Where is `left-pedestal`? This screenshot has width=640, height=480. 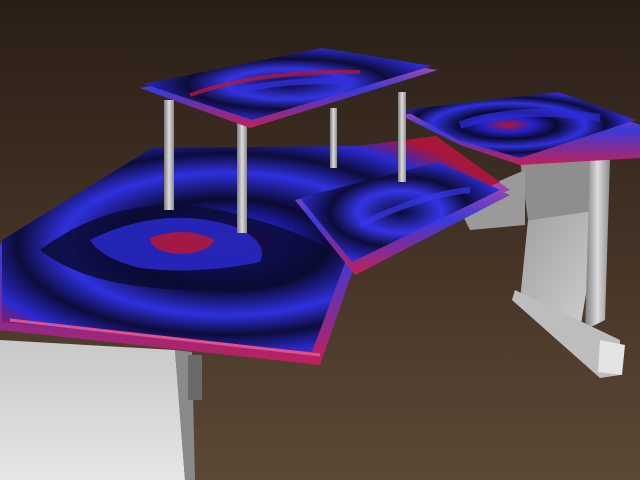
left-pedestal is located at coordinates (101, 410).